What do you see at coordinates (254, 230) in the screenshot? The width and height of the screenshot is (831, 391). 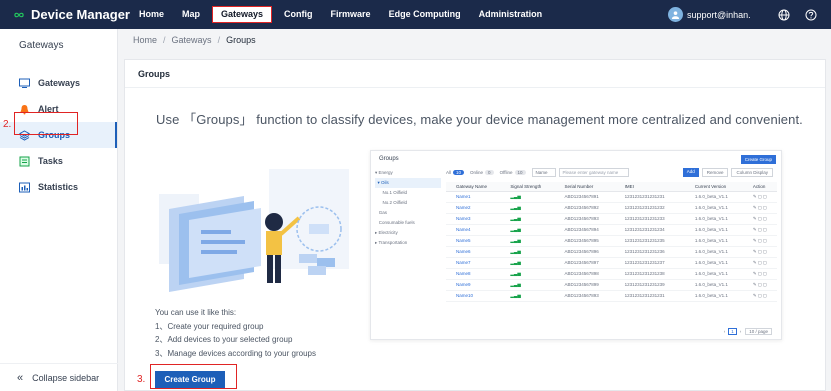 I see `groups-illustration` at bounding box center [254, 230].